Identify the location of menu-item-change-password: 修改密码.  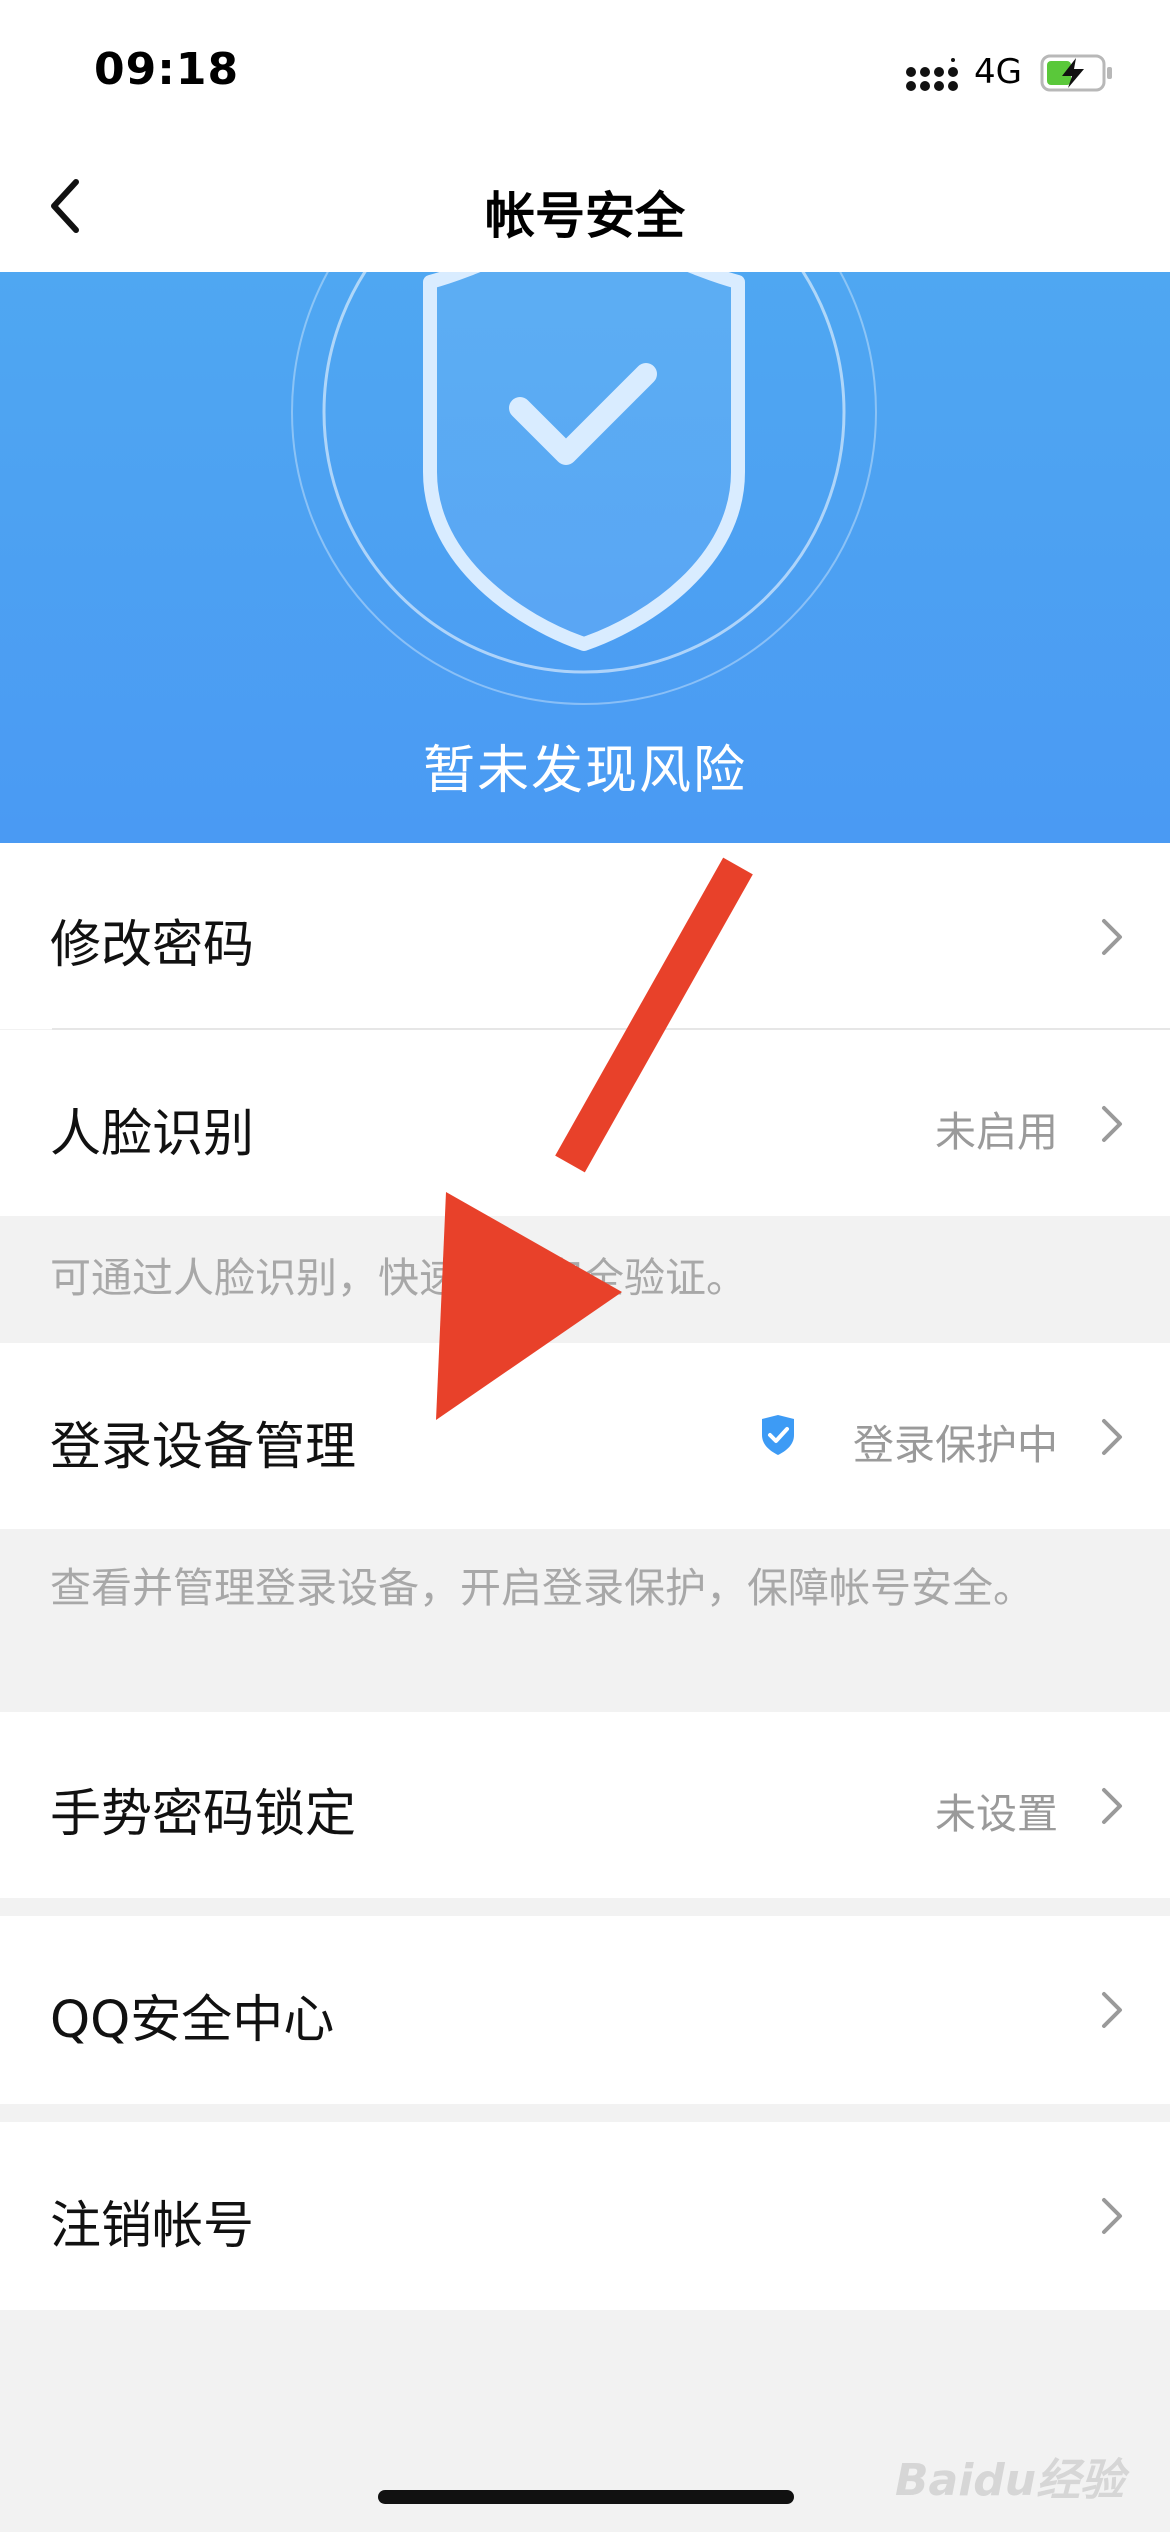
(585, 936).